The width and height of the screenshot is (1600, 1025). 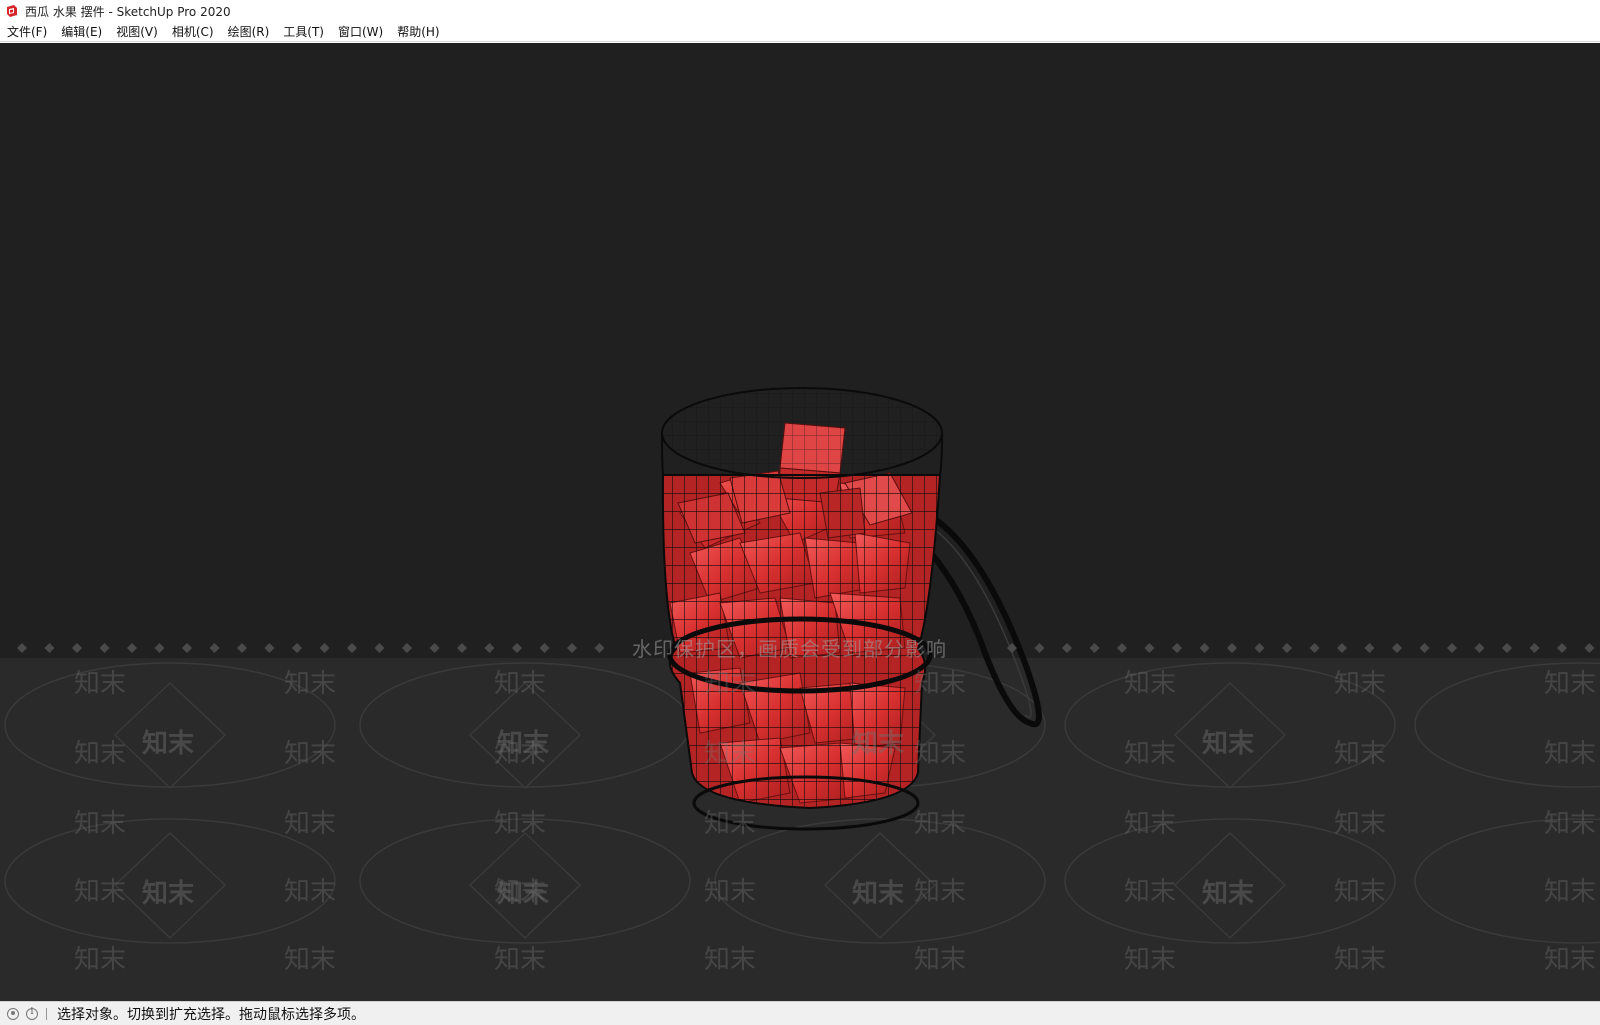 What do you see at coordinates (12, 11) in the screenshot?
I see `sketchup-app-icon` at bounding box center [12, 11].